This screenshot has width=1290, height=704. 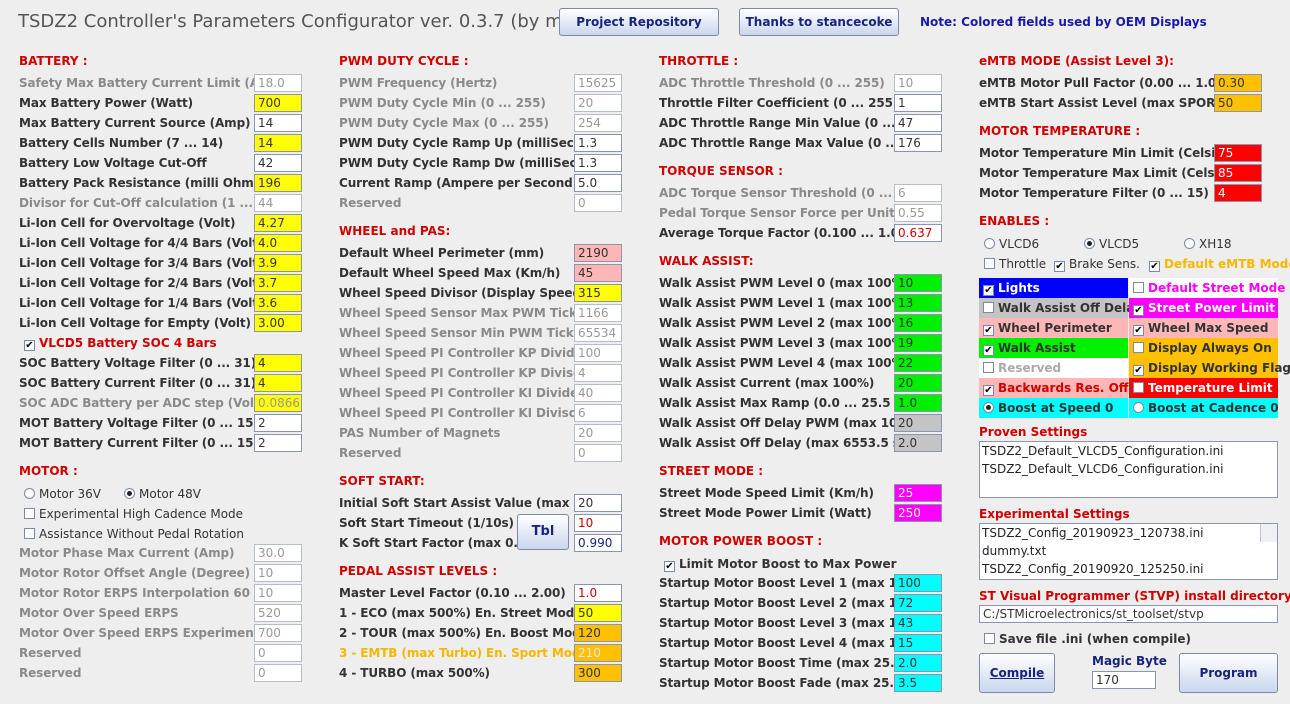 I want to click on default-emtb-checkbox: ✔ Default eMTB Mode, so click(x=1219, y=264).